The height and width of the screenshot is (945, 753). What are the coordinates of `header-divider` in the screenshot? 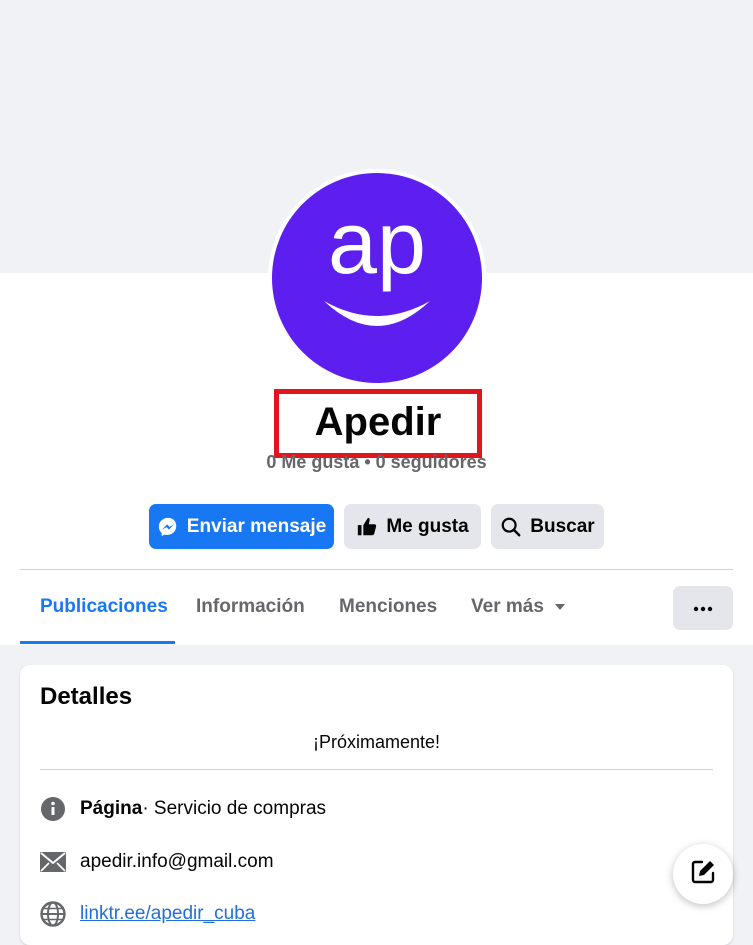 It's located at (376, 569).